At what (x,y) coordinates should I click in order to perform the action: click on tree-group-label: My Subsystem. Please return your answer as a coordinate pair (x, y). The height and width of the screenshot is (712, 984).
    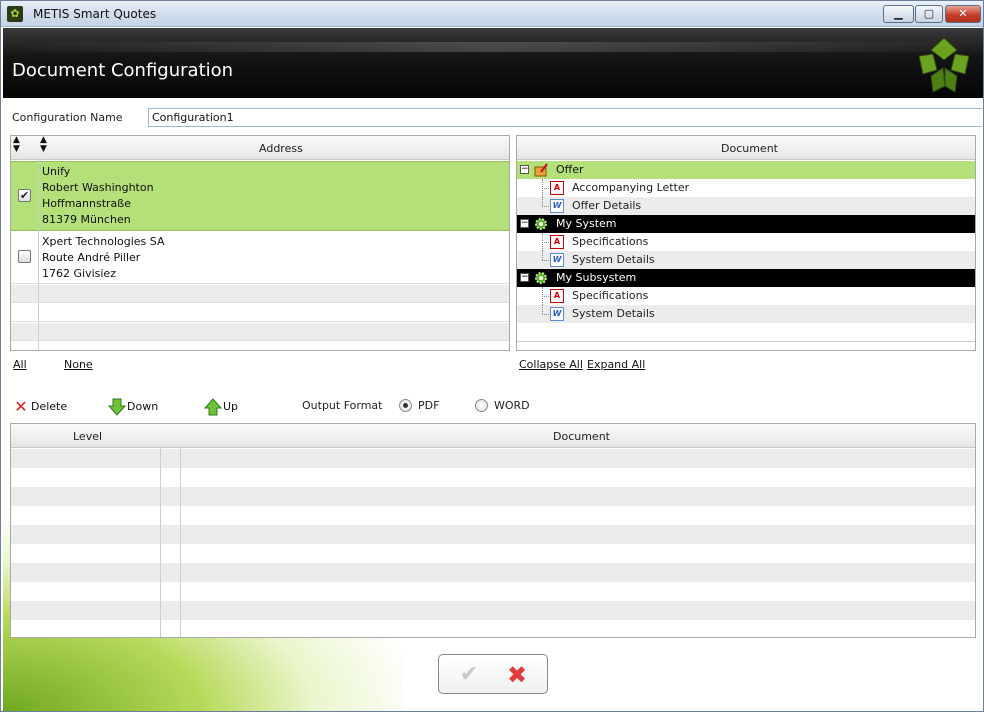
    Looking at the image, I should click on (596, 277).